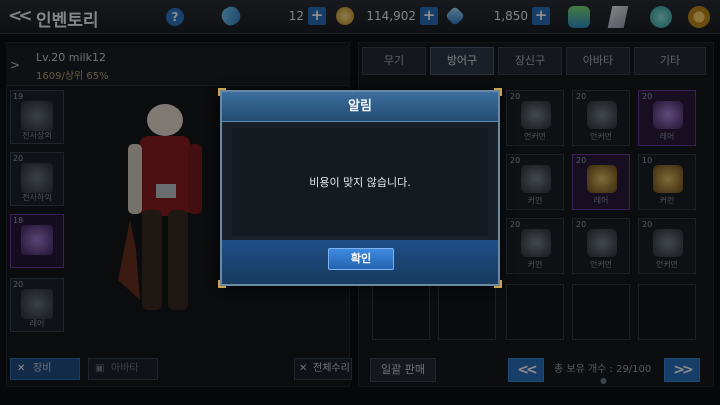 This screenshot has width=720, height=405. I want to click on dialog-title: 알림, so click(360, 106).